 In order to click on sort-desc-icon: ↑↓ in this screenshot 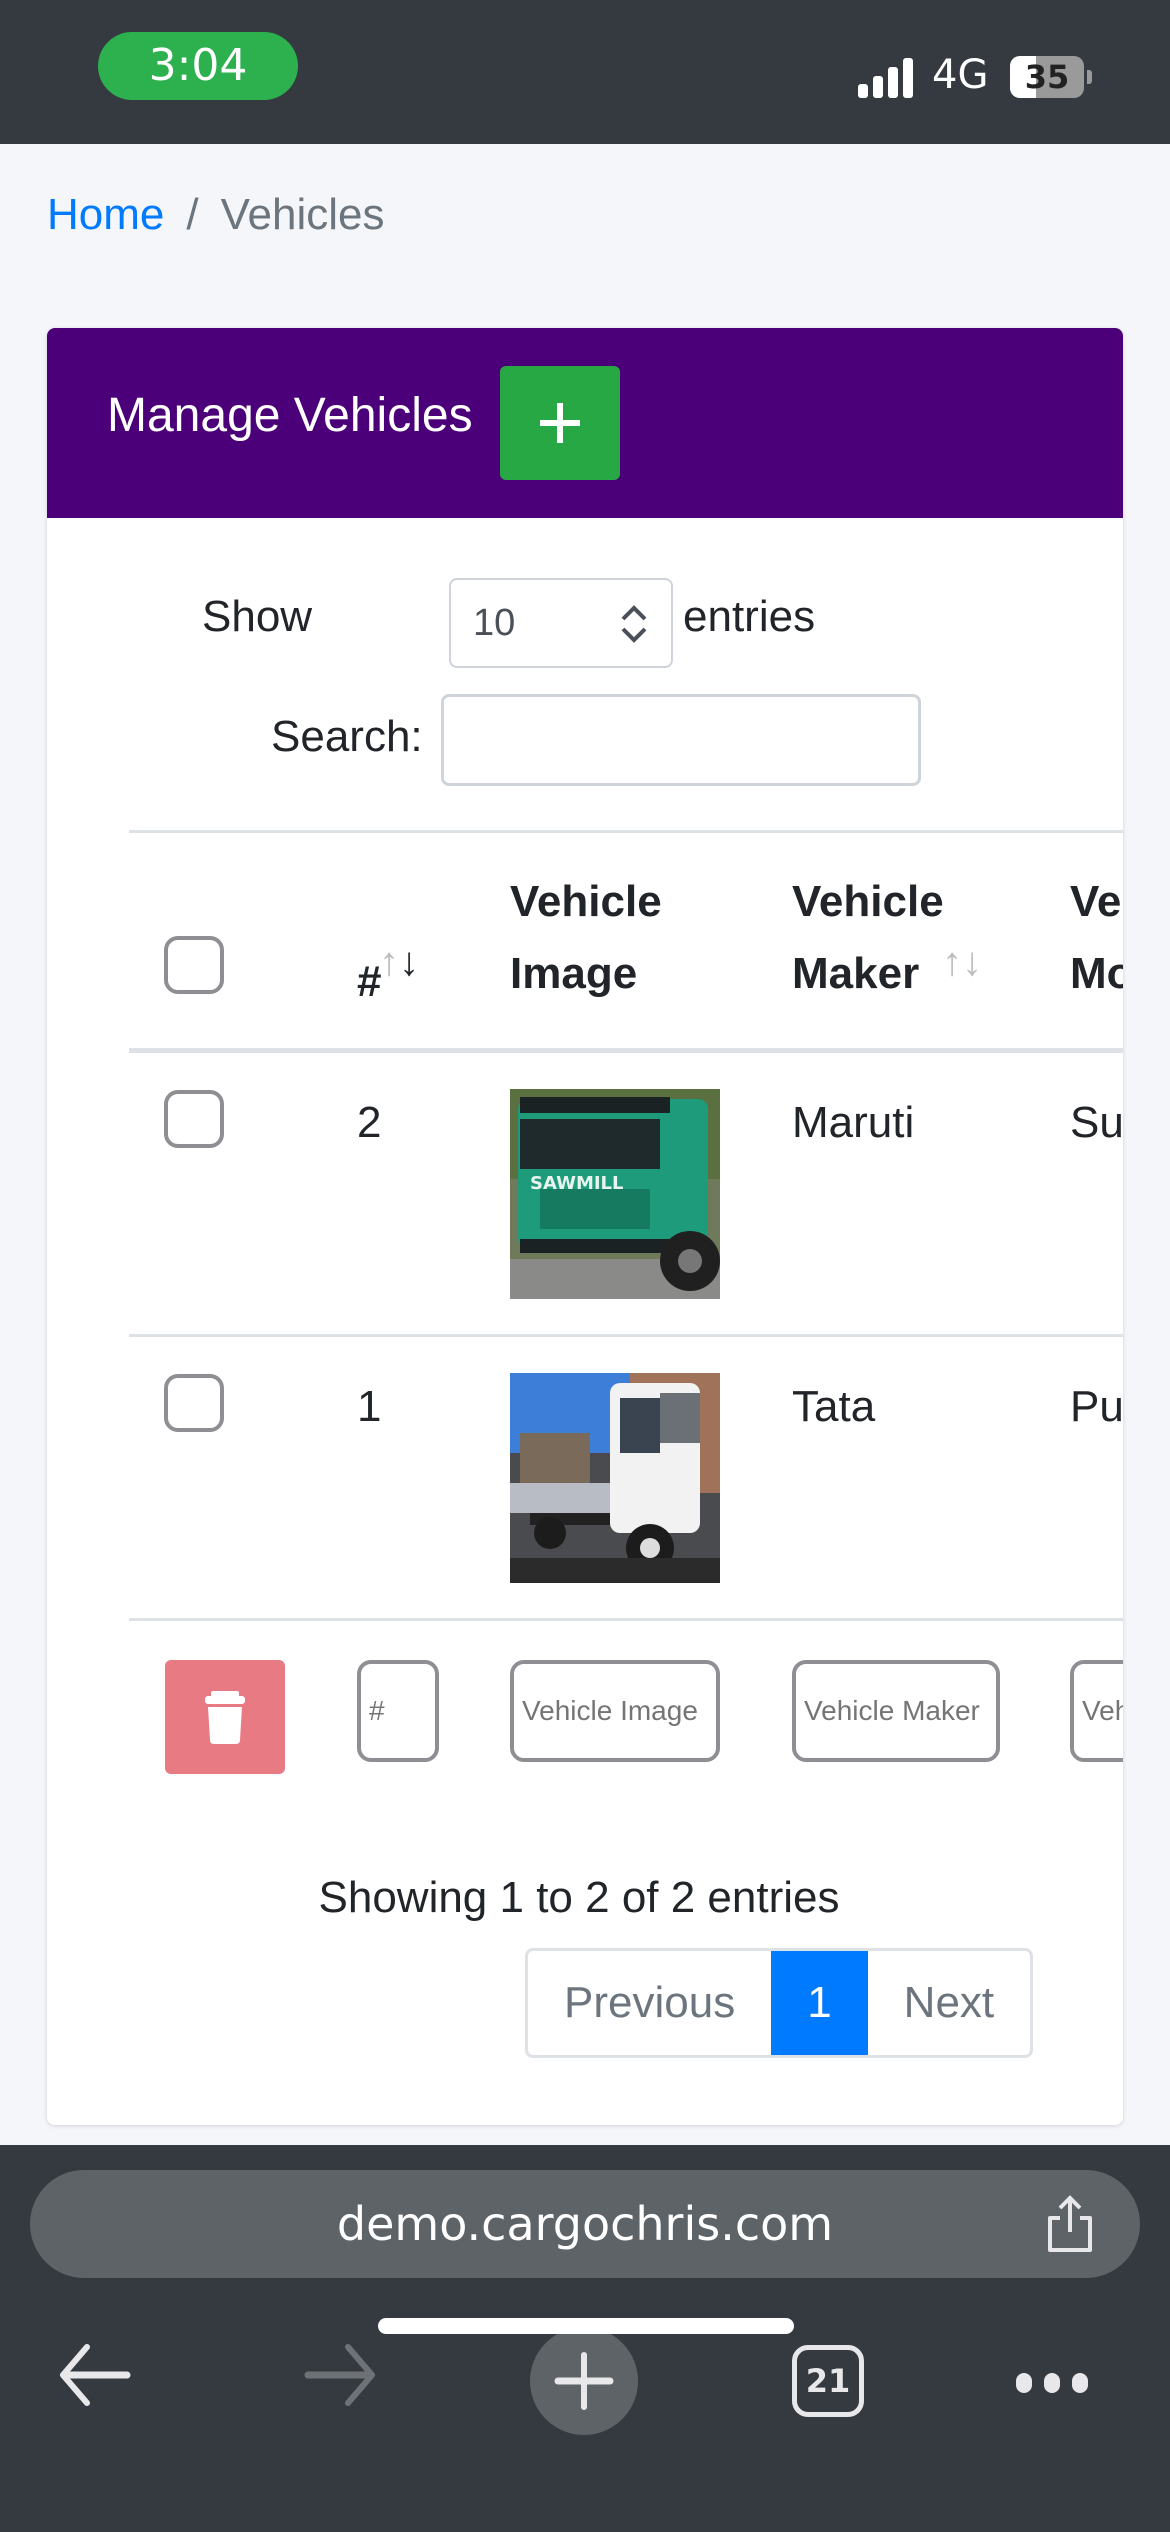, I will do `click(399, 962)`.